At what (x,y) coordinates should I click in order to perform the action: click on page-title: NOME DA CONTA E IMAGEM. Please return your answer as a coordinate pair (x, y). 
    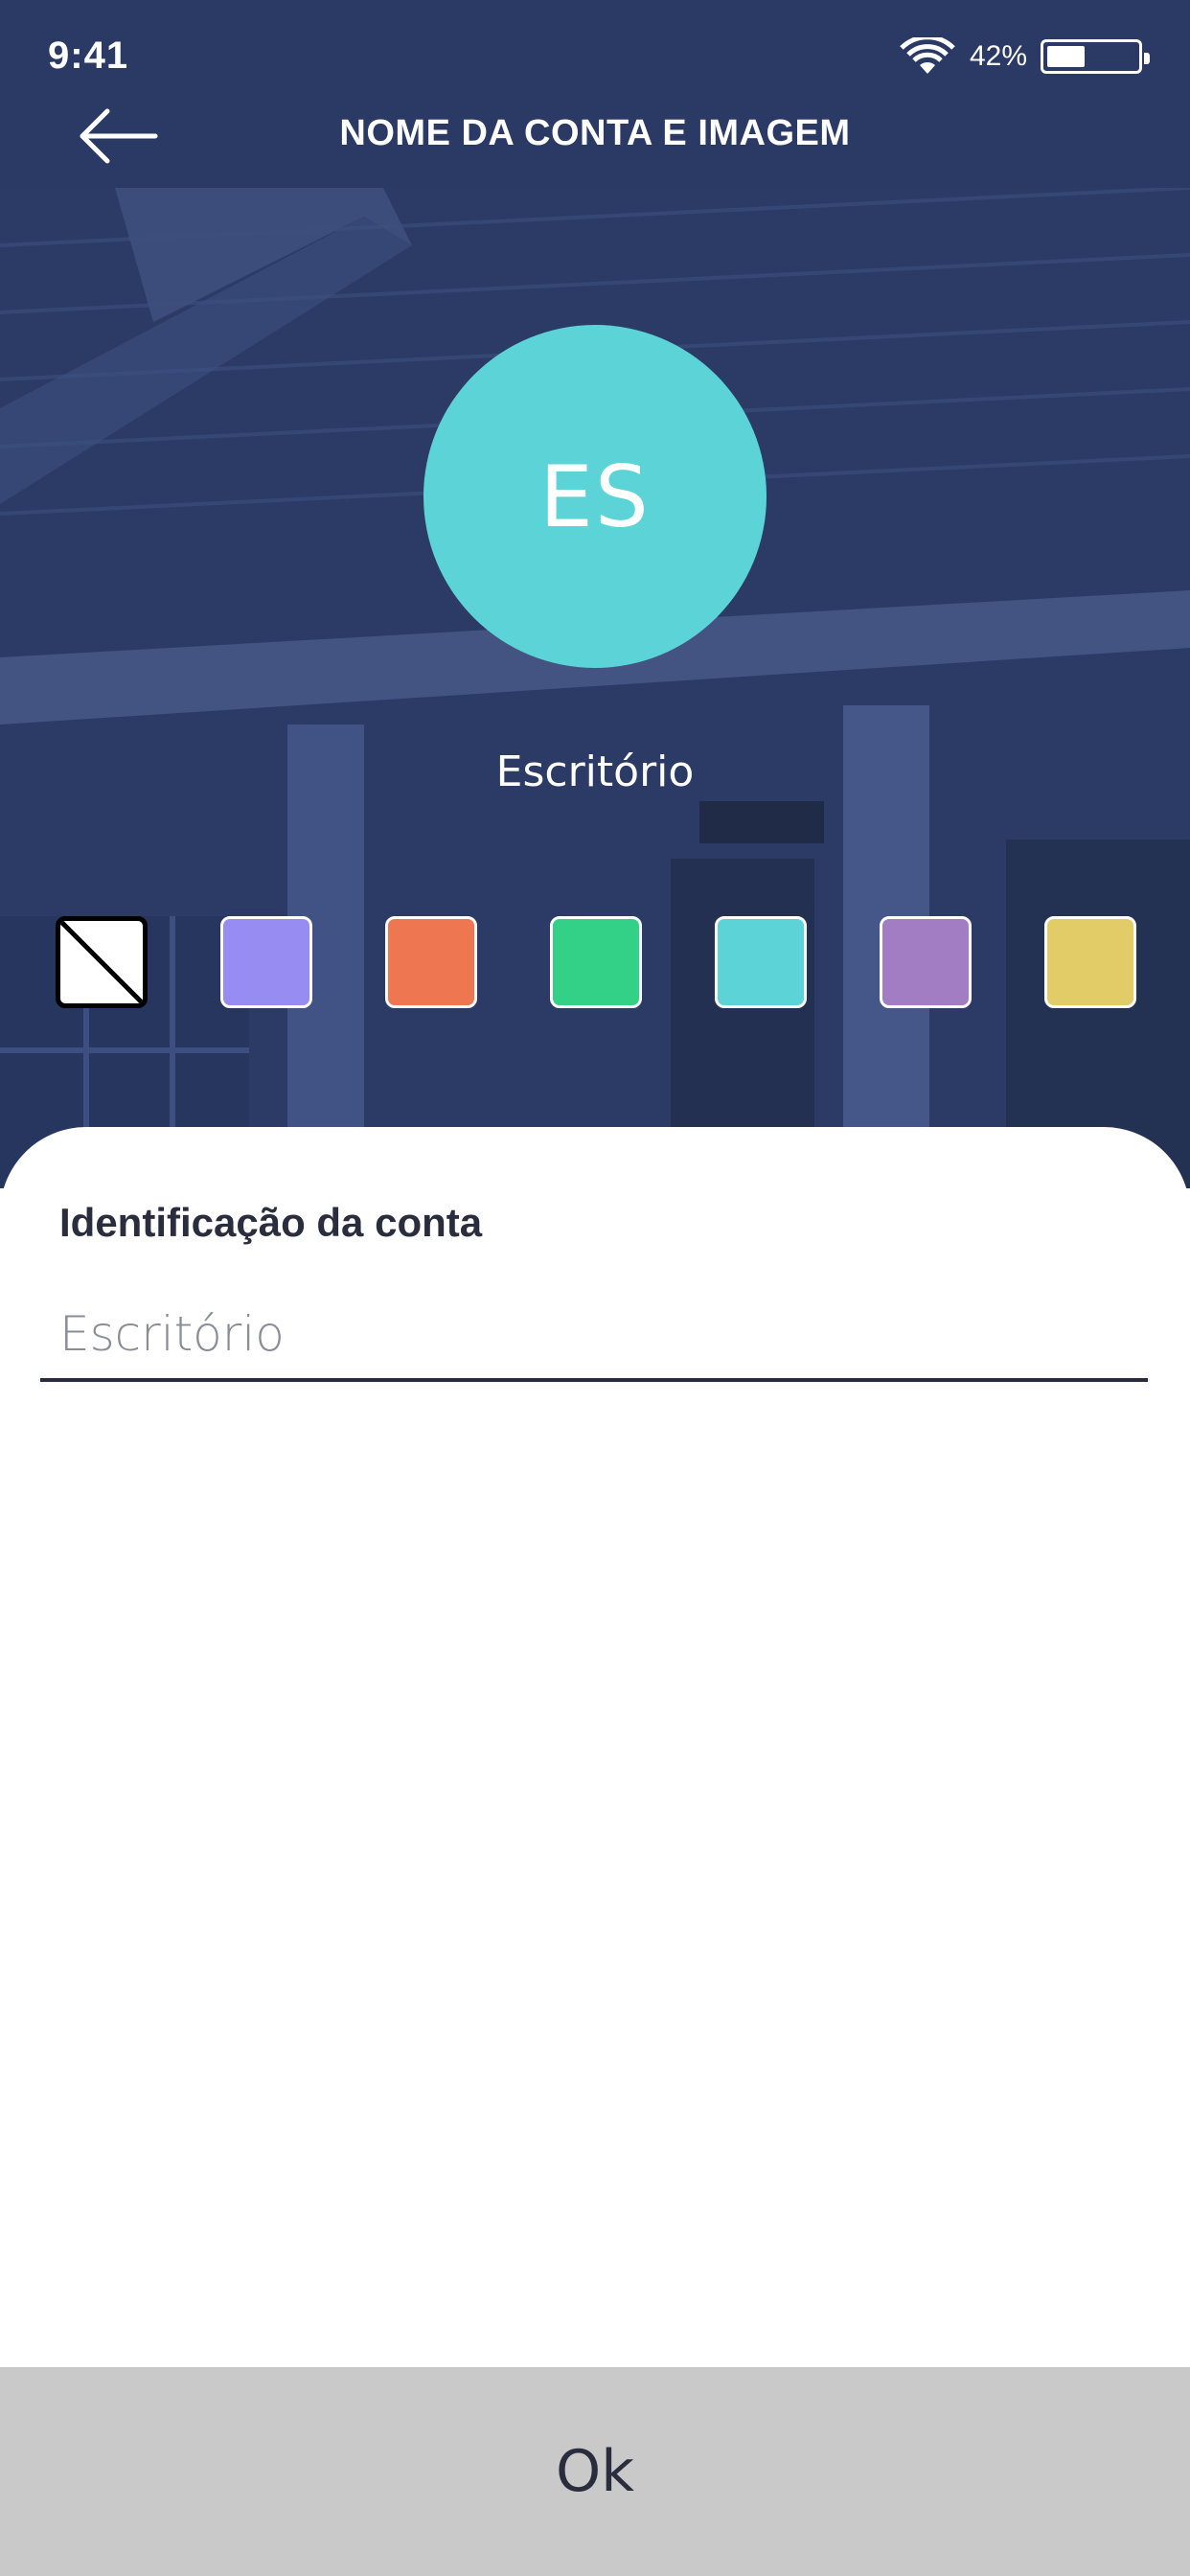
    Looking at the image, I should click on (595, 133).